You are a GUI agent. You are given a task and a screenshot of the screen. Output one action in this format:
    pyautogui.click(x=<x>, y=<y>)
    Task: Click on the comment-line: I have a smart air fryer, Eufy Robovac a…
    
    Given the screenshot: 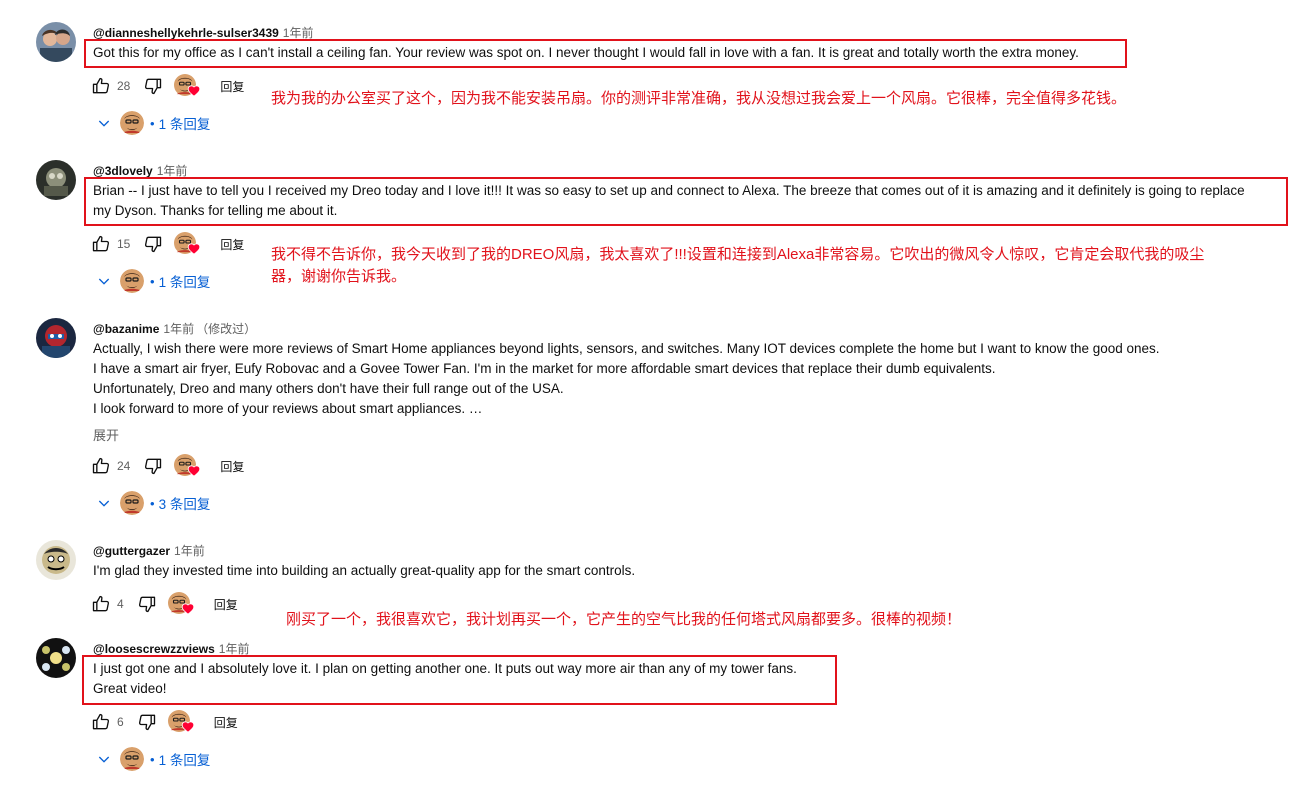 What is the action you would take?
    pyautogui.click(x=544, y=368)
    